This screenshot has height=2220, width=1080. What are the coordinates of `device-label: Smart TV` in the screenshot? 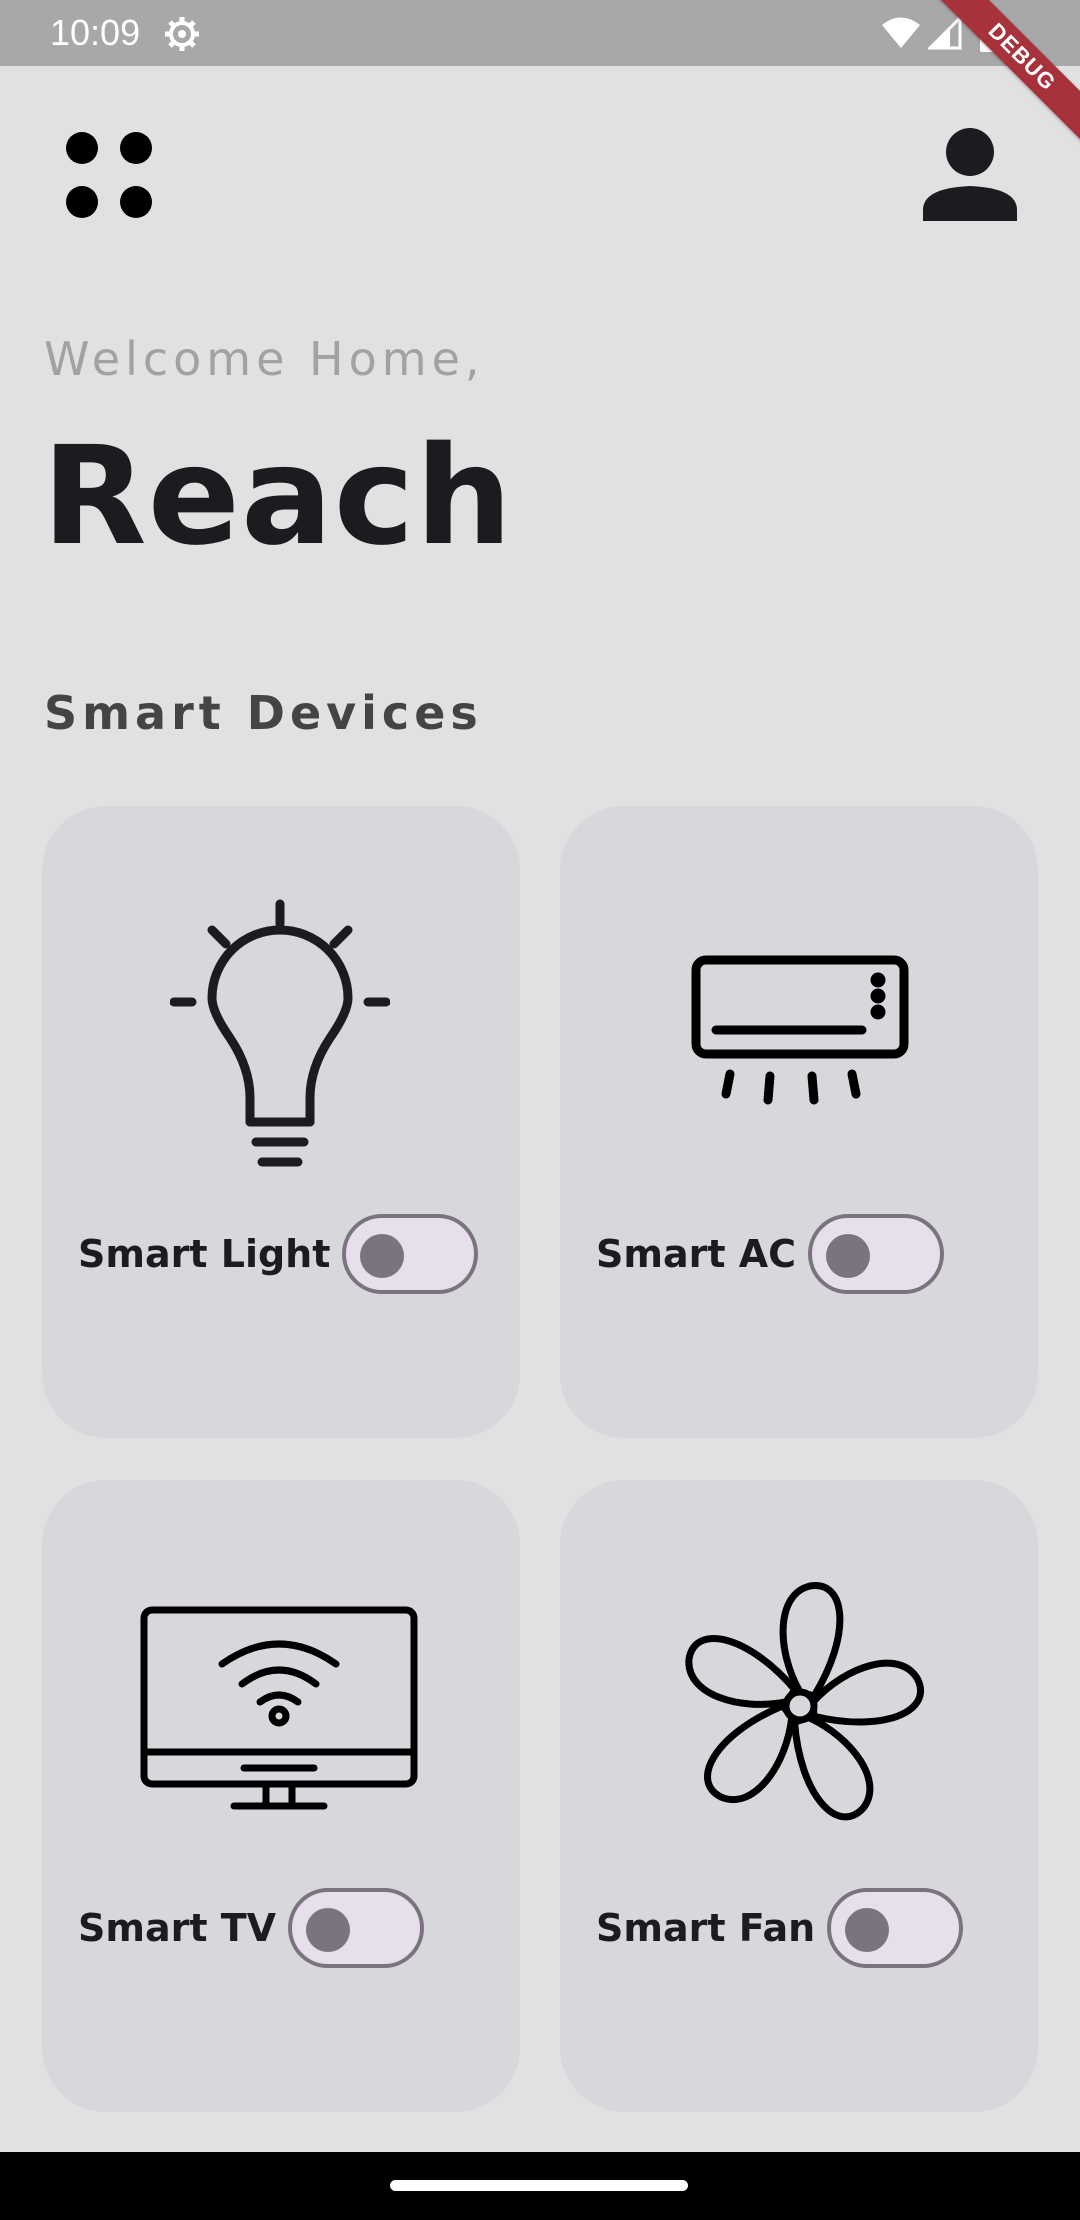 It's located at (177, 1928).